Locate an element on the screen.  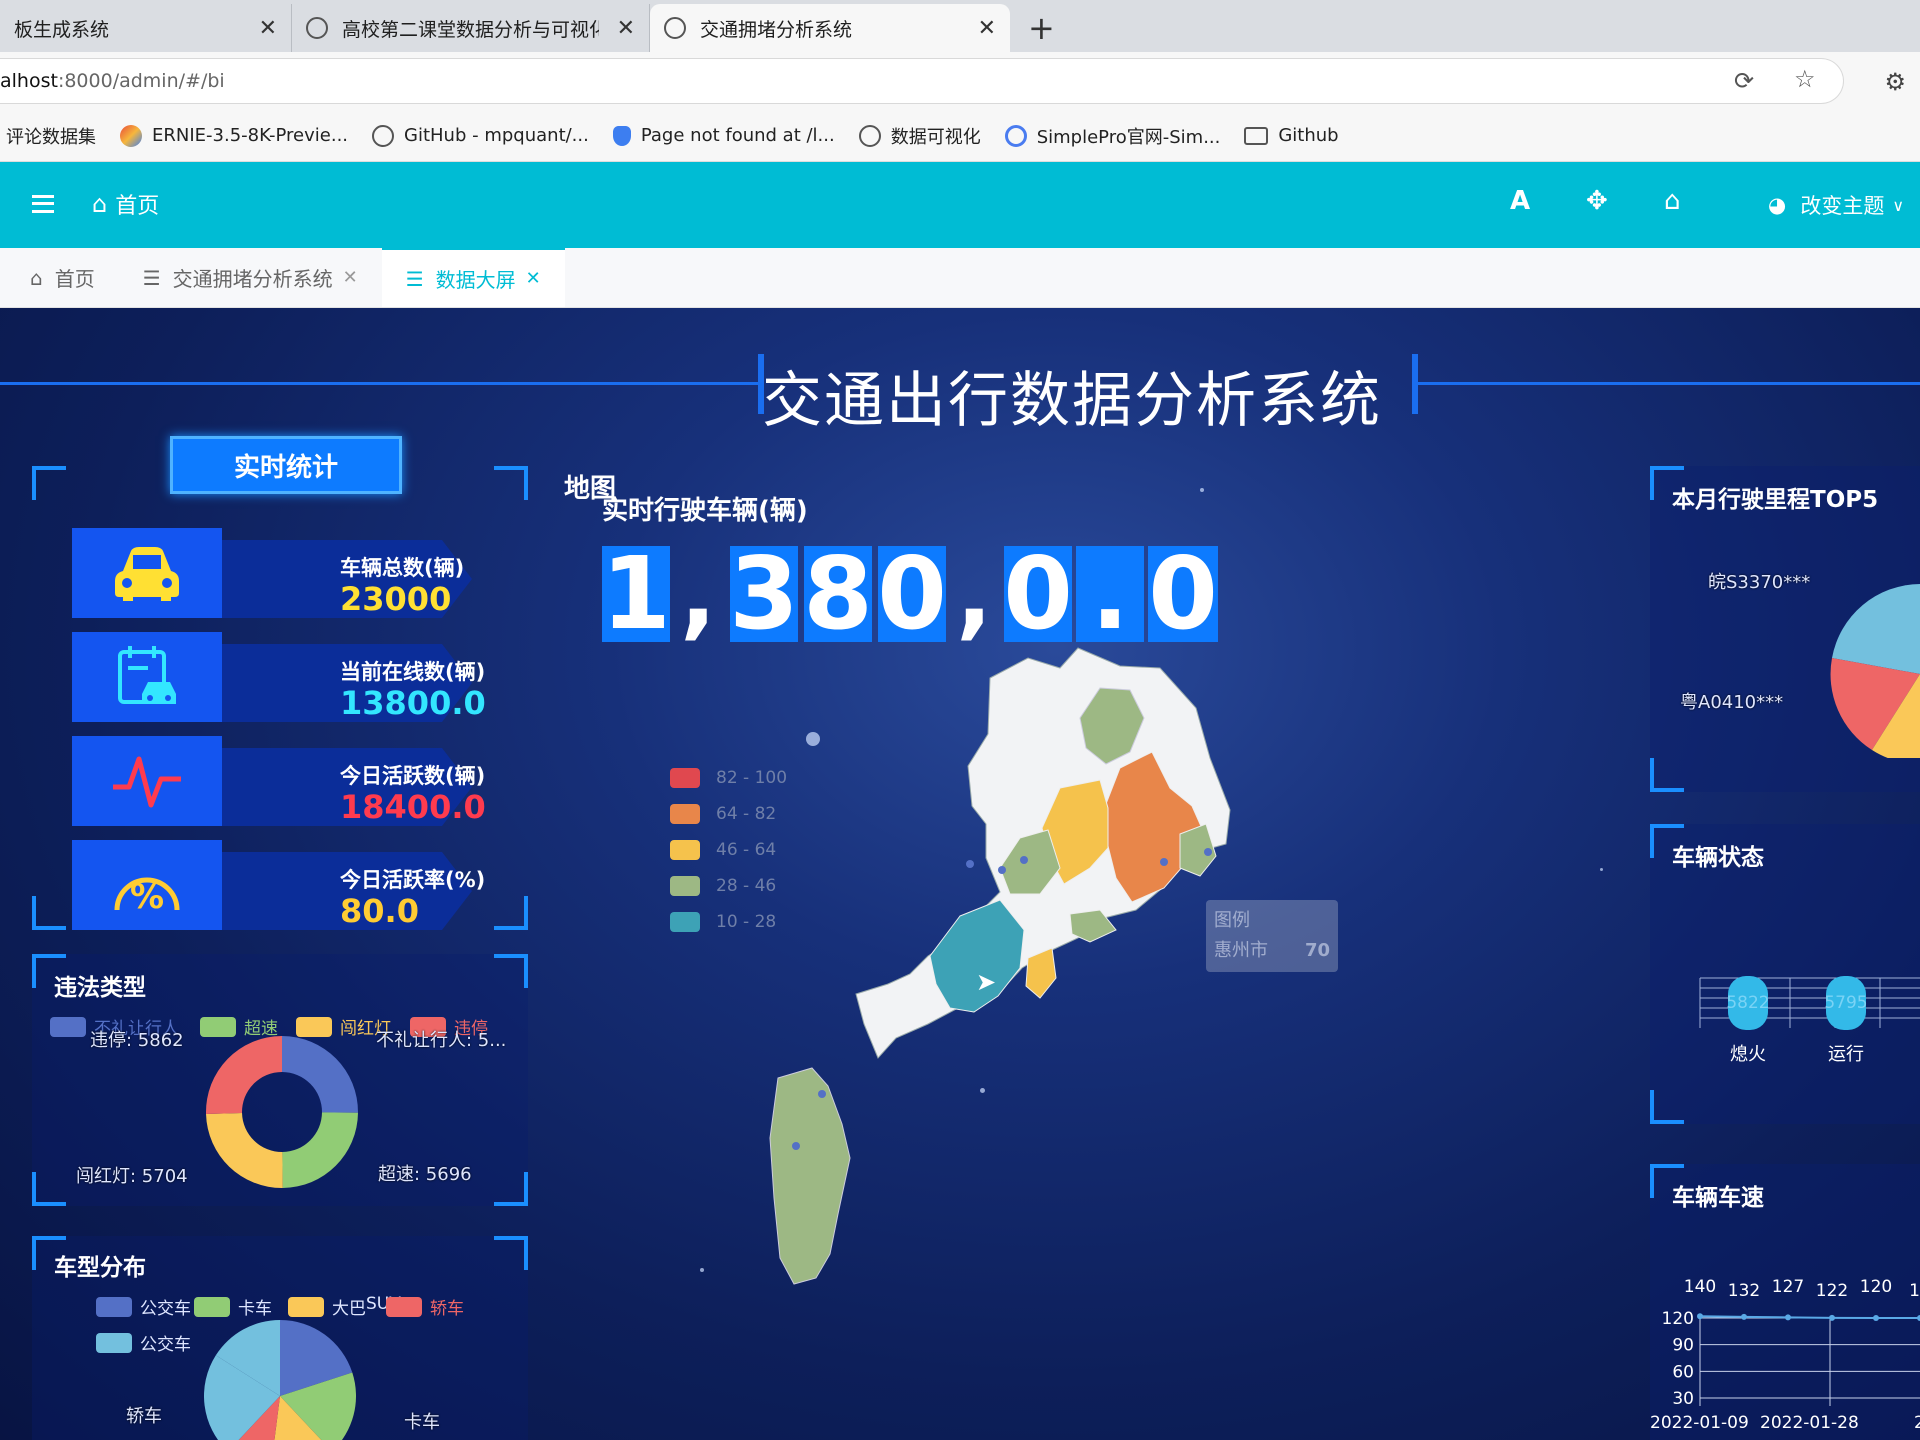
stat-online-vehicles is located at coordinates (278, 677).